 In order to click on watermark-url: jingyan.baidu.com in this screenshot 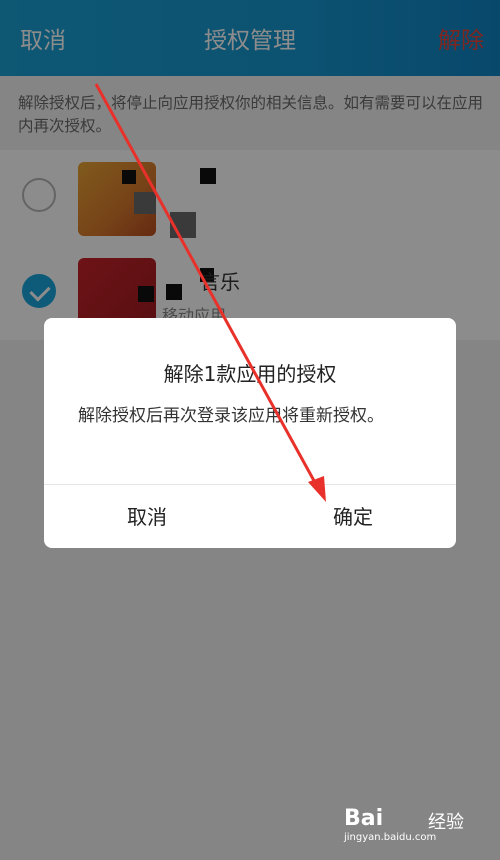, I will do `click(390, 837)`.